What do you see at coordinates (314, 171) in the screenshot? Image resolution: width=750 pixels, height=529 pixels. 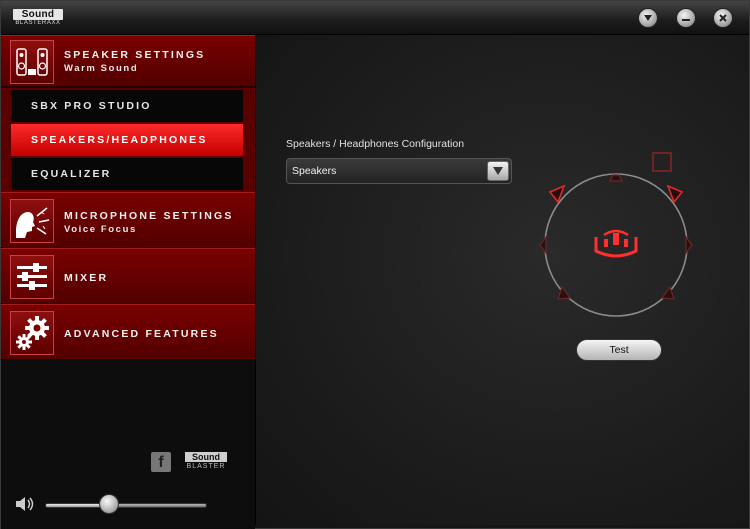 I see `config-dropdown-value: Speakers` at bounding box center [314, 171].